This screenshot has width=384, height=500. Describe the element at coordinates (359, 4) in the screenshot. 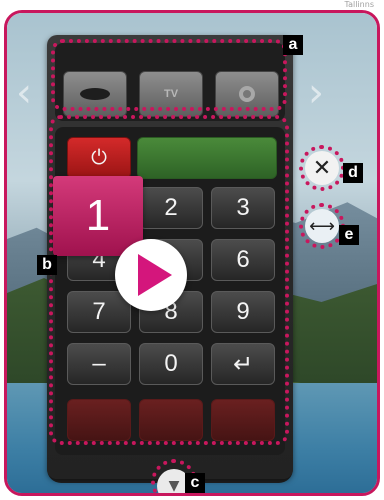

I see `corner-text: Tallinns` at that location.